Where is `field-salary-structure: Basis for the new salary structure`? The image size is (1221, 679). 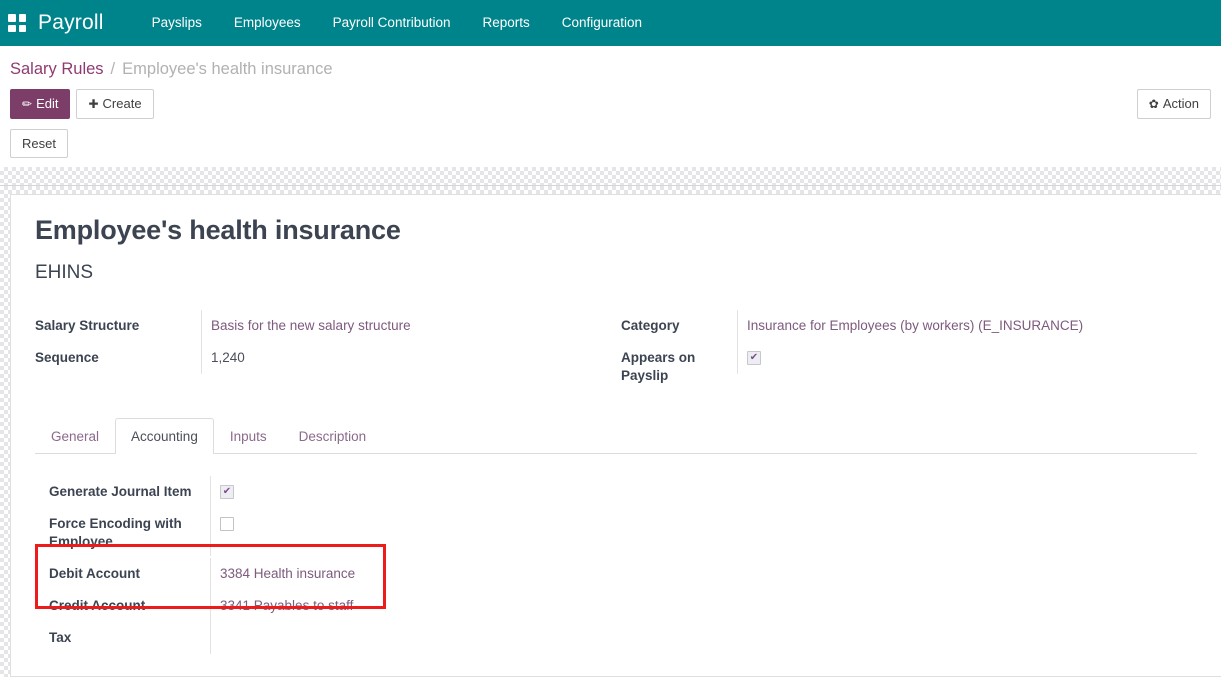 field-salary-structure: Basis for the new salary structure is located at coordinates (411, 326).